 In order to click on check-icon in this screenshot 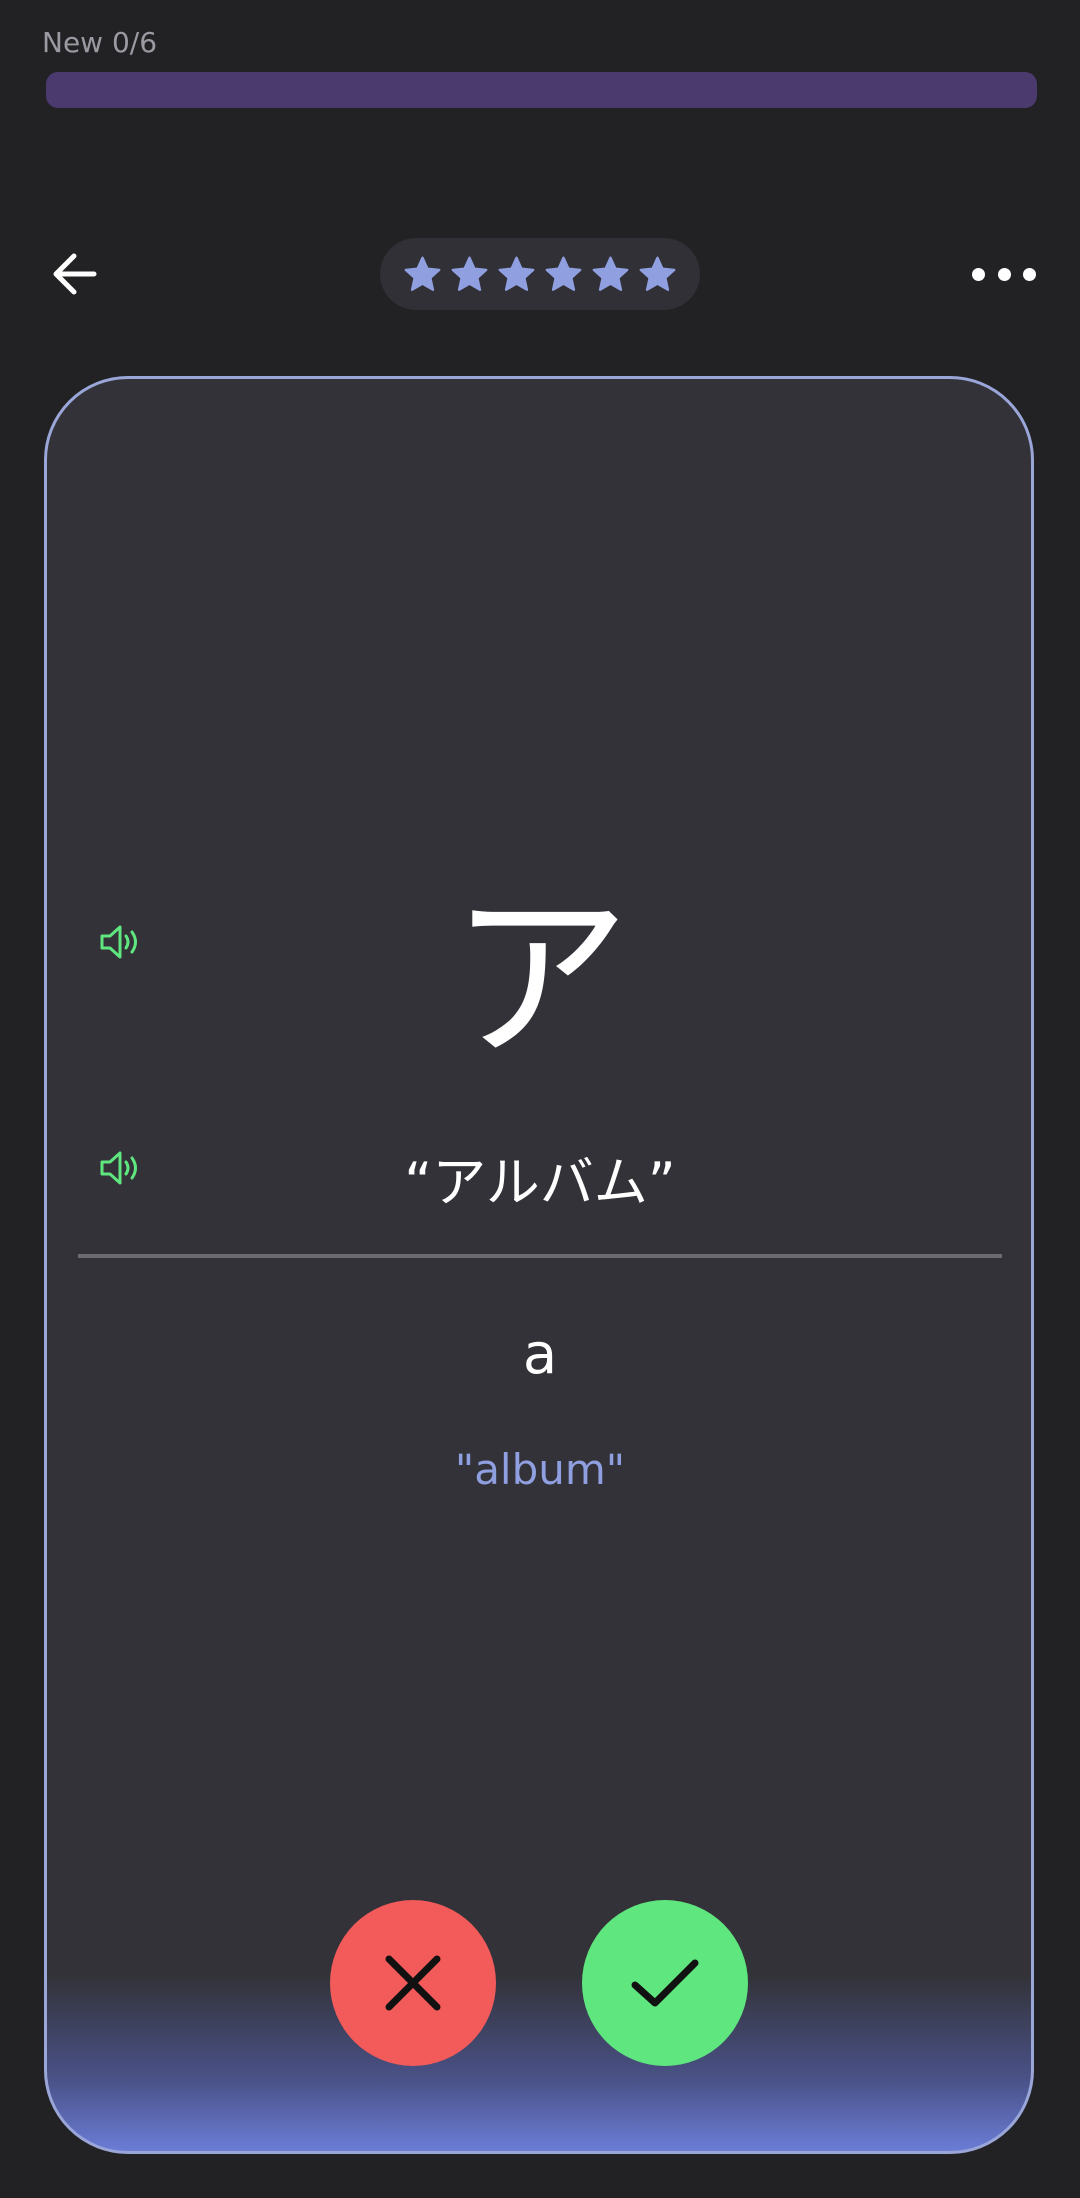, I will do `click(665, 1983)`.